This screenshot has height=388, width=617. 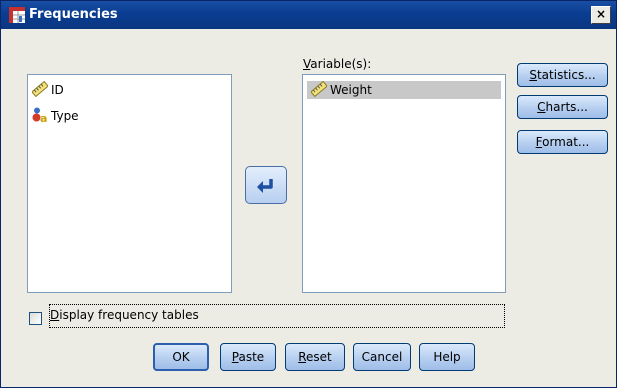 I want to click on list-item: ID, so click(x=48, y=90).